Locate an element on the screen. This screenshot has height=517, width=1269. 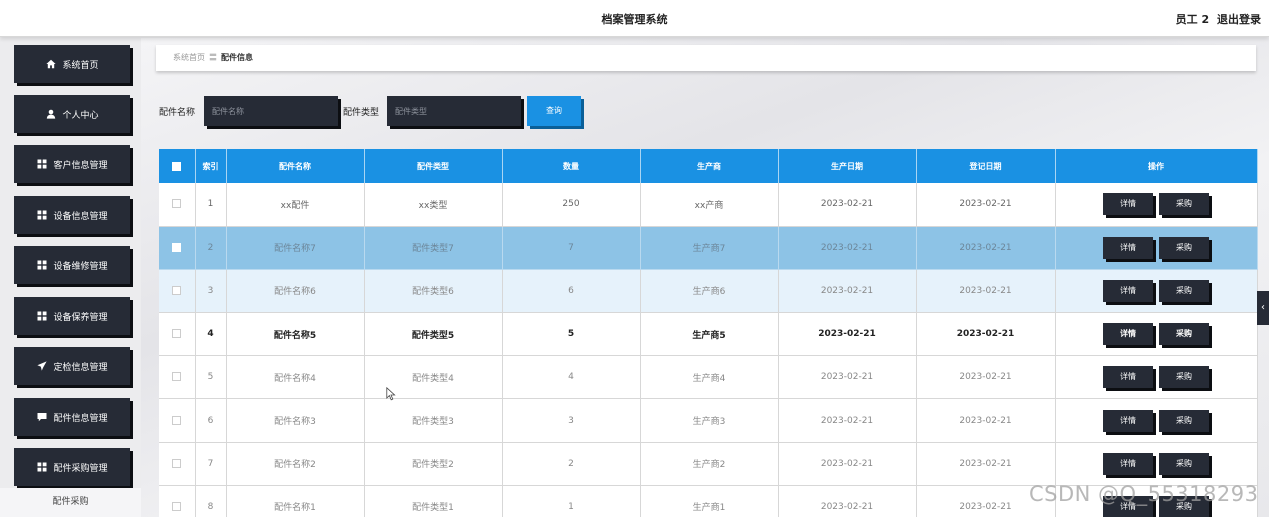
cell-qty: 5 is located at coordinates (571, 334).